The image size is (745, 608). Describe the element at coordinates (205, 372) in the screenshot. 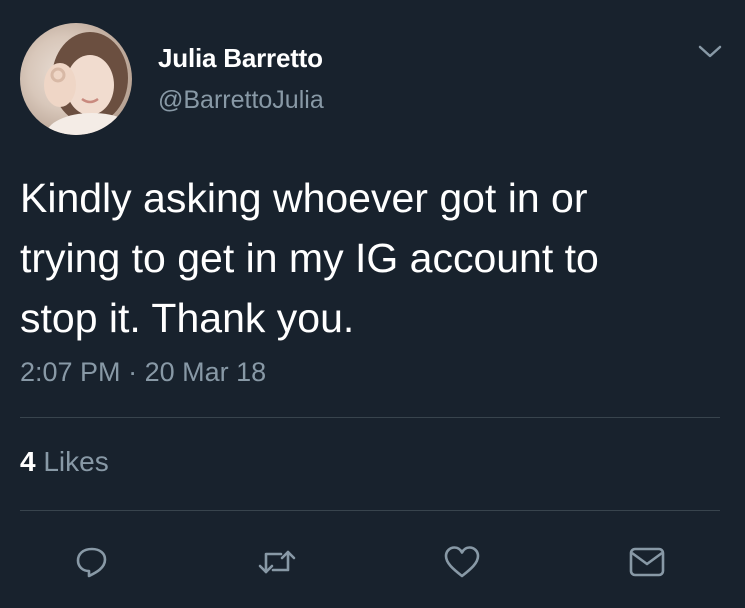

I see `tweet-date: 20 Mar 18` at that location.